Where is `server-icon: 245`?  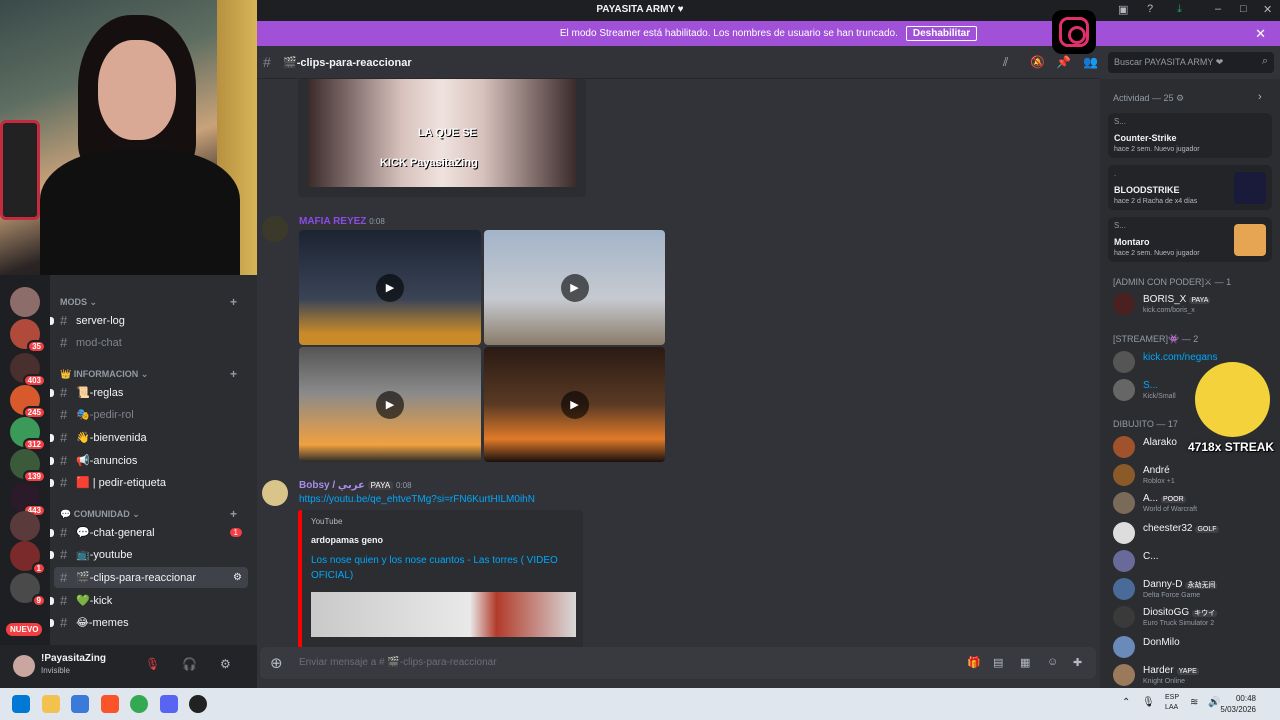
server-icon: 245 is located at coordinates (28, 402).